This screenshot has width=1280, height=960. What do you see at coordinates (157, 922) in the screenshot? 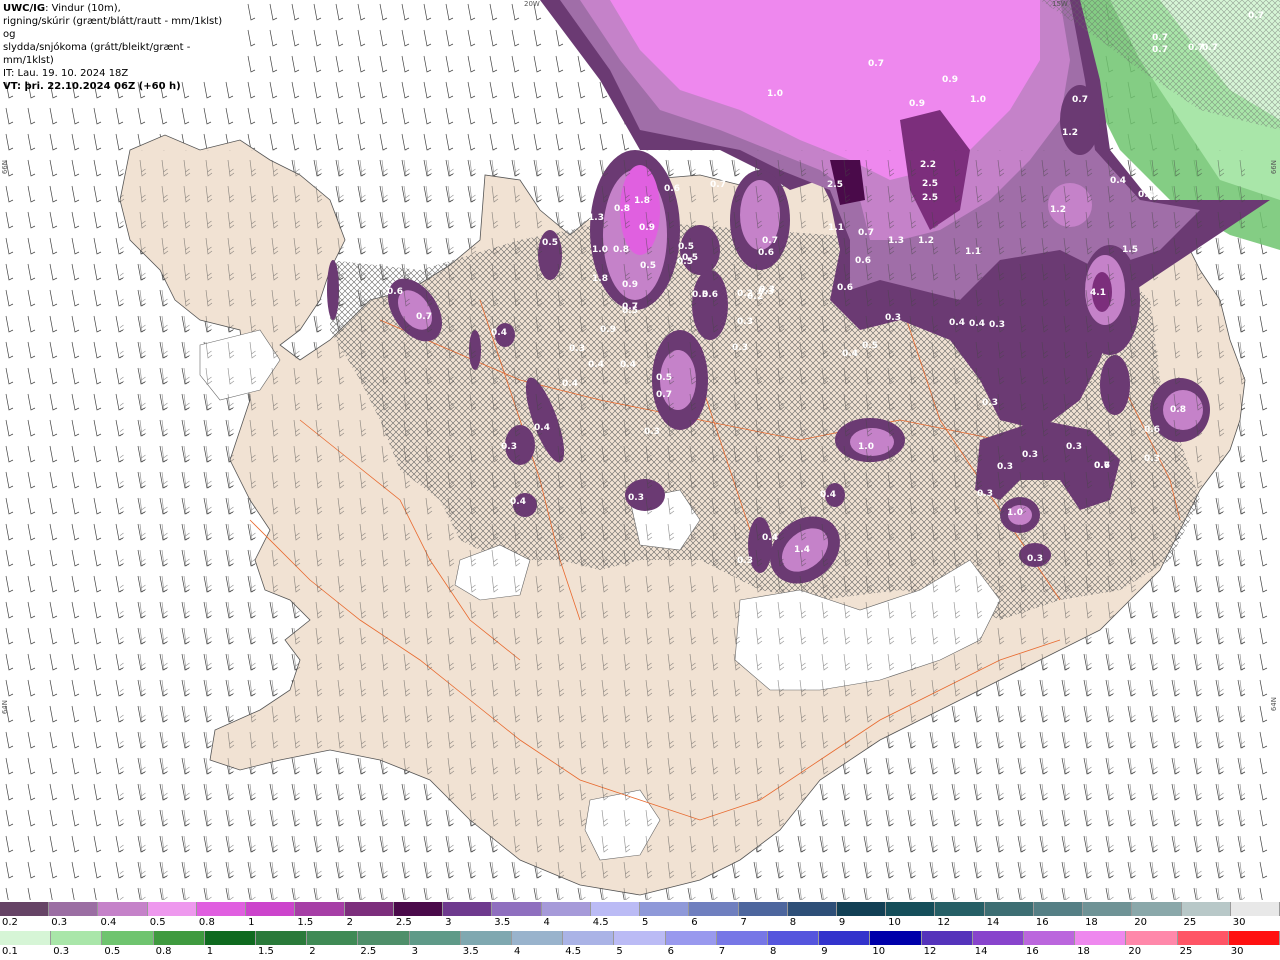
I see `legend-label: 0.5` at bounding box center [157, 922].